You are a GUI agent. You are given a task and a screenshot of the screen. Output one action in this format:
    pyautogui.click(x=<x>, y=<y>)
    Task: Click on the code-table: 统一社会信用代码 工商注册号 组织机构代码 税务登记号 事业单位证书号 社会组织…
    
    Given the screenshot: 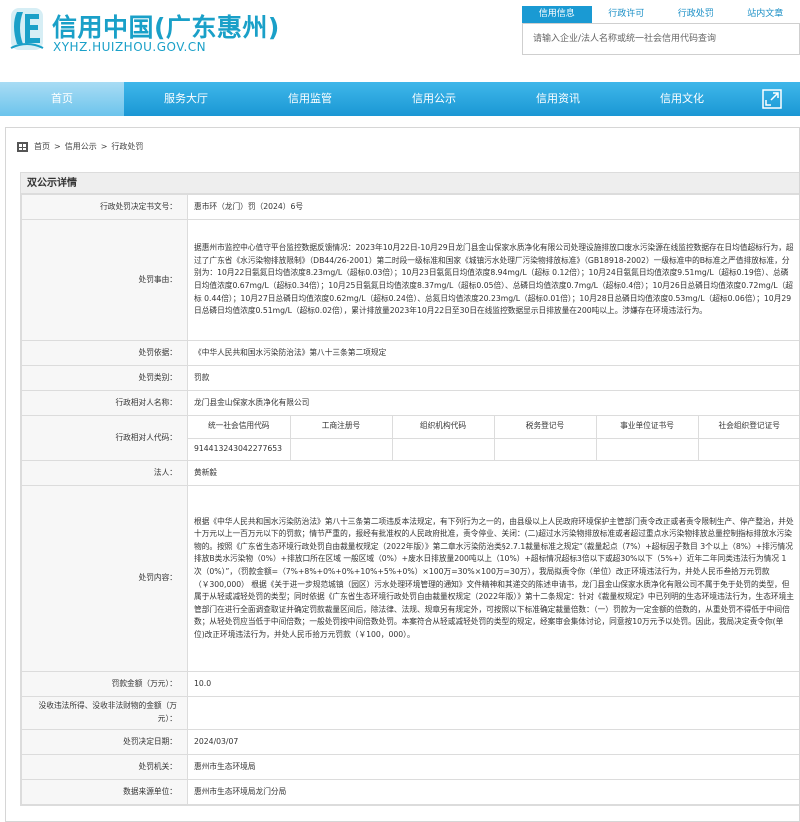 What is the action you would take?
    pyautogui.click(x=493, y=438)
    